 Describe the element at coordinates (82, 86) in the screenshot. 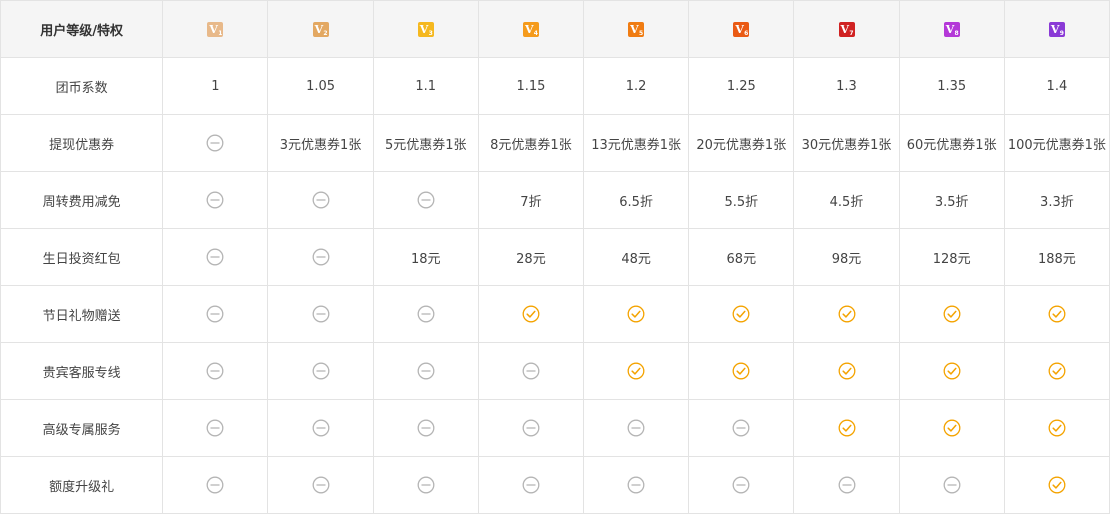

I see `privilege-name: 团币系数` at that location.